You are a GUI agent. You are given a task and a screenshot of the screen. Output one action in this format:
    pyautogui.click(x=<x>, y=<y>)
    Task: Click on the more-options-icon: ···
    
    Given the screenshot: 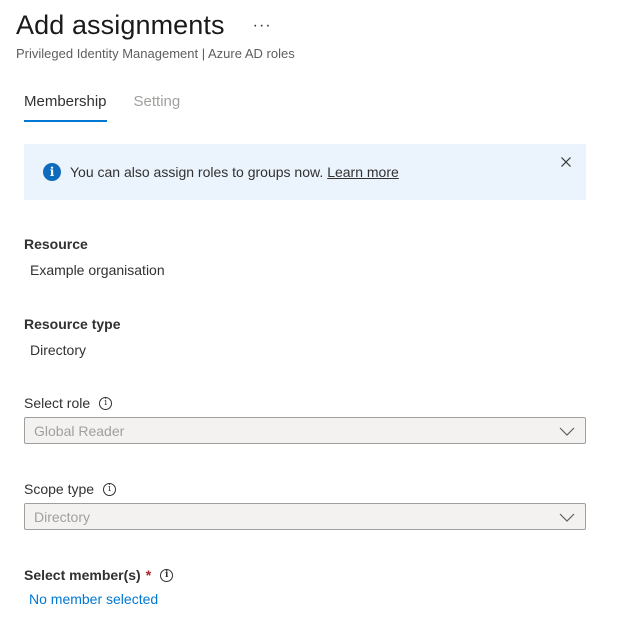 What is the action you would take?
    pyautogui.click(x=262, y=26)
    